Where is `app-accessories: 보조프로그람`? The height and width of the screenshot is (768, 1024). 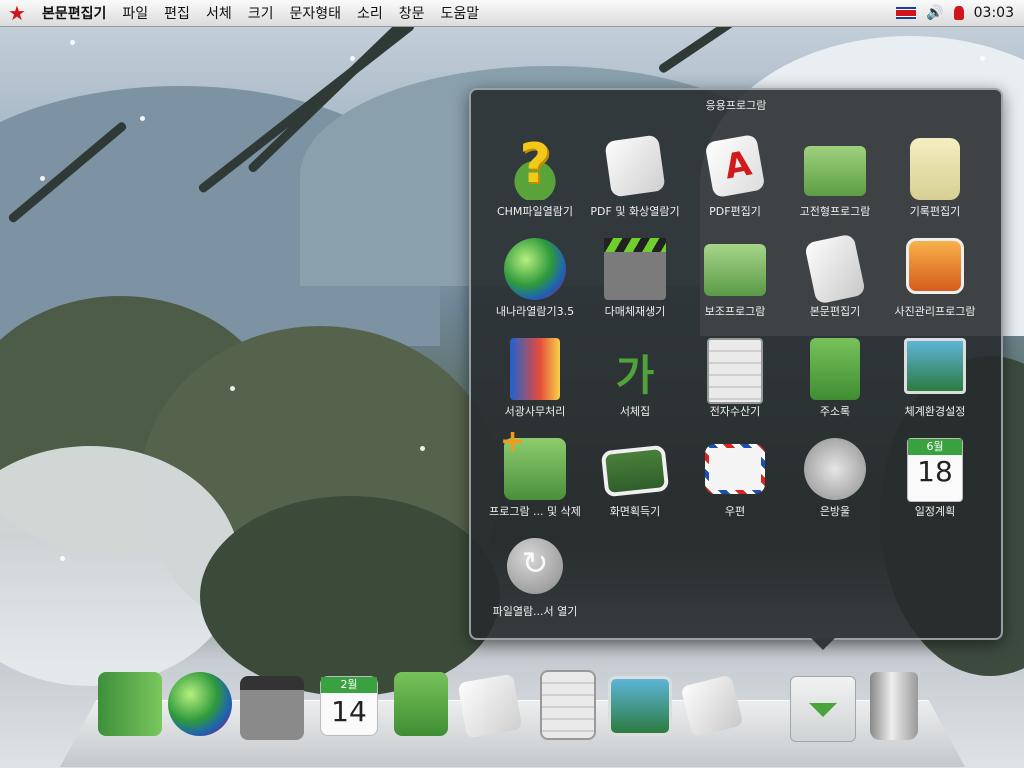 app-accessories: 보조프로그람 is located at coordinates (735, 275).